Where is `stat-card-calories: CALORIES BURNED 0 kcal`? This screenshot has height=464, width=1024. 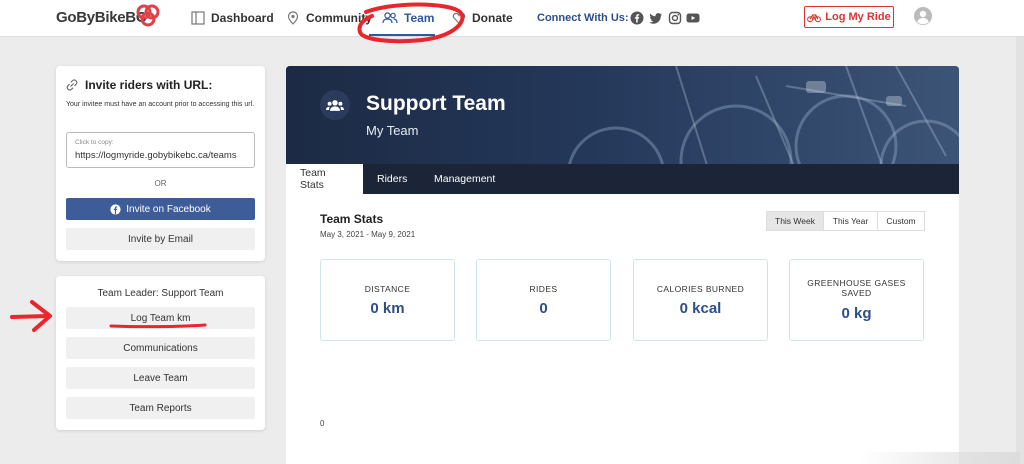 stat-card-calories: CALORIES BURNED 0 kcal is located at coordinates (700, 300).